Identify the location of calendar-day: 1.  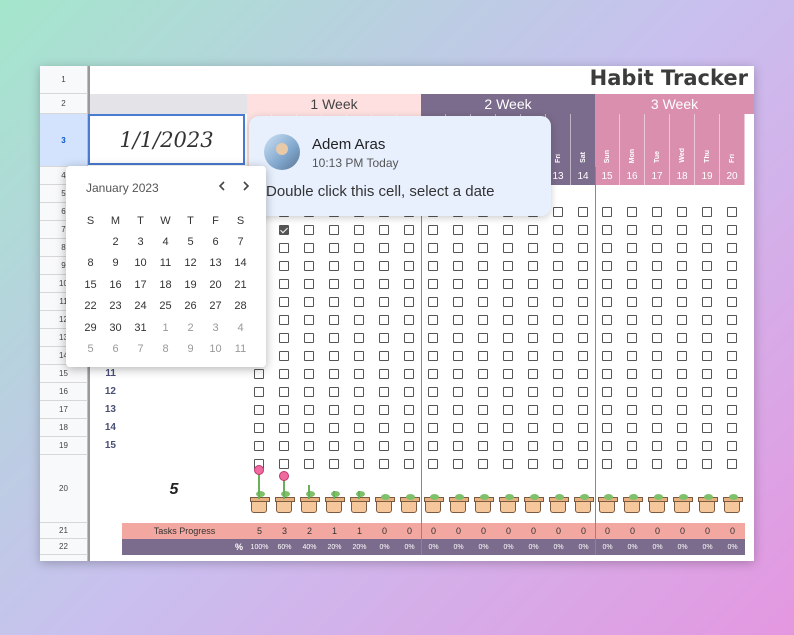
(90, 241).